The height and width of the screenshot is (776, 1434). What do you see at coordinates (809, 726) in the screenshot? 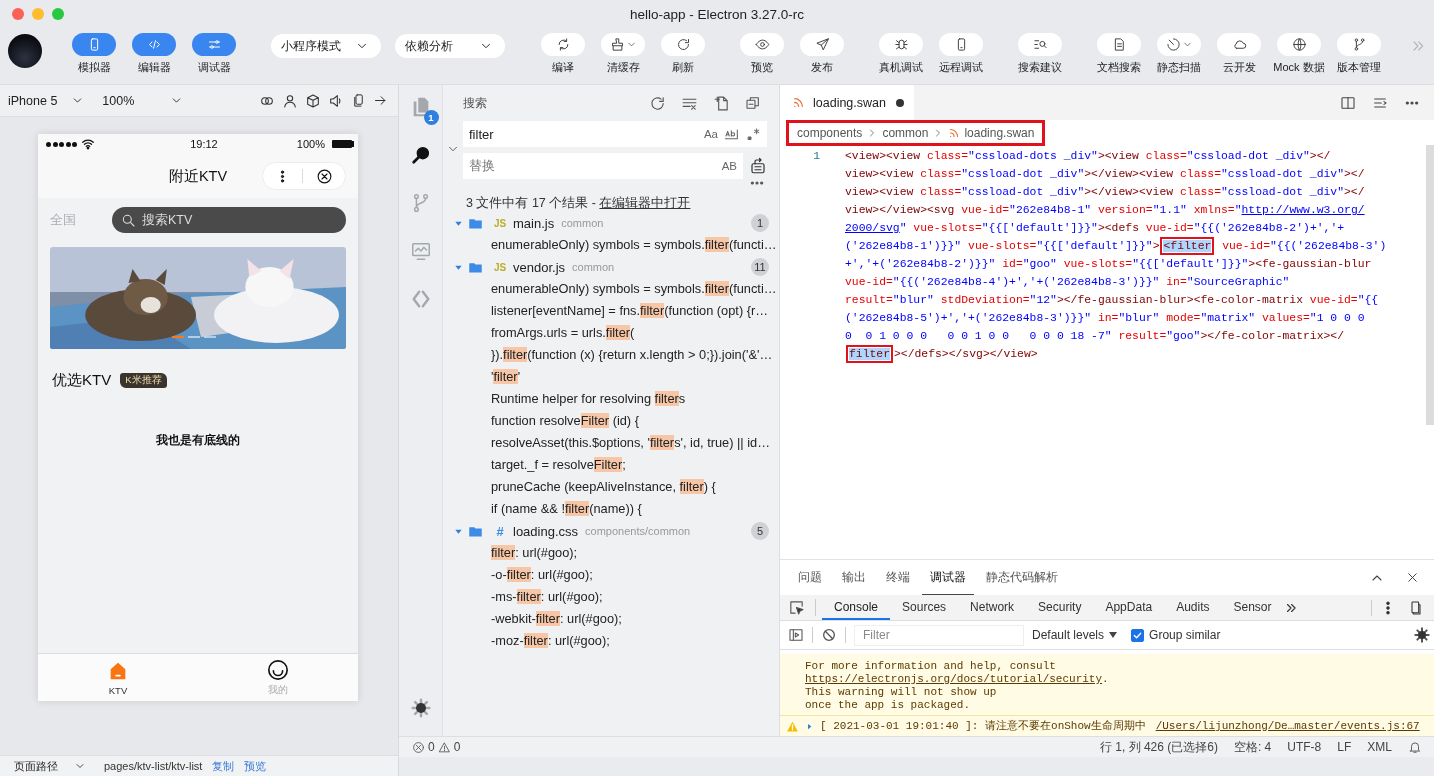
I see `expand-icon` at bounding box center [809, 726].